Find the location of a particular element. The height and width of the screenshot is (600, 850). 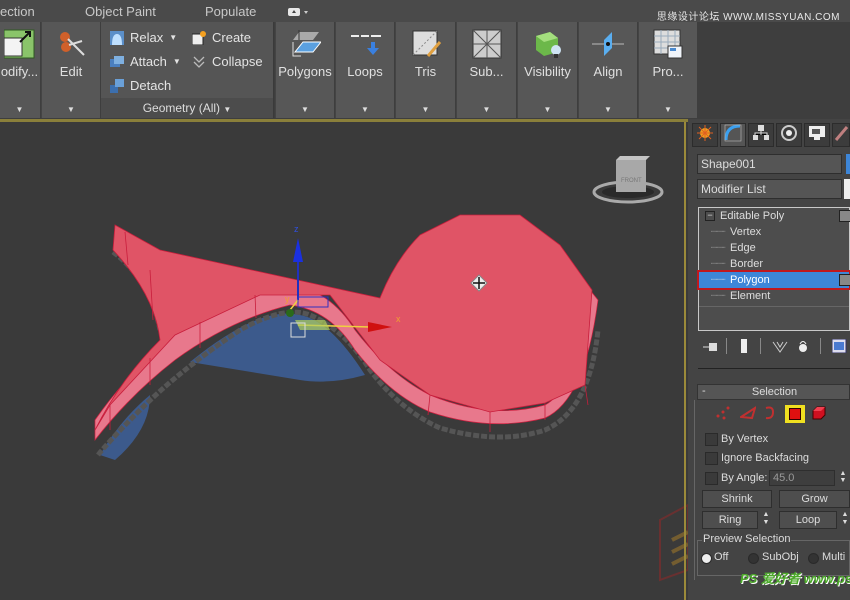

loops-button: Loops ▼ is located at coordinates (364, 70).